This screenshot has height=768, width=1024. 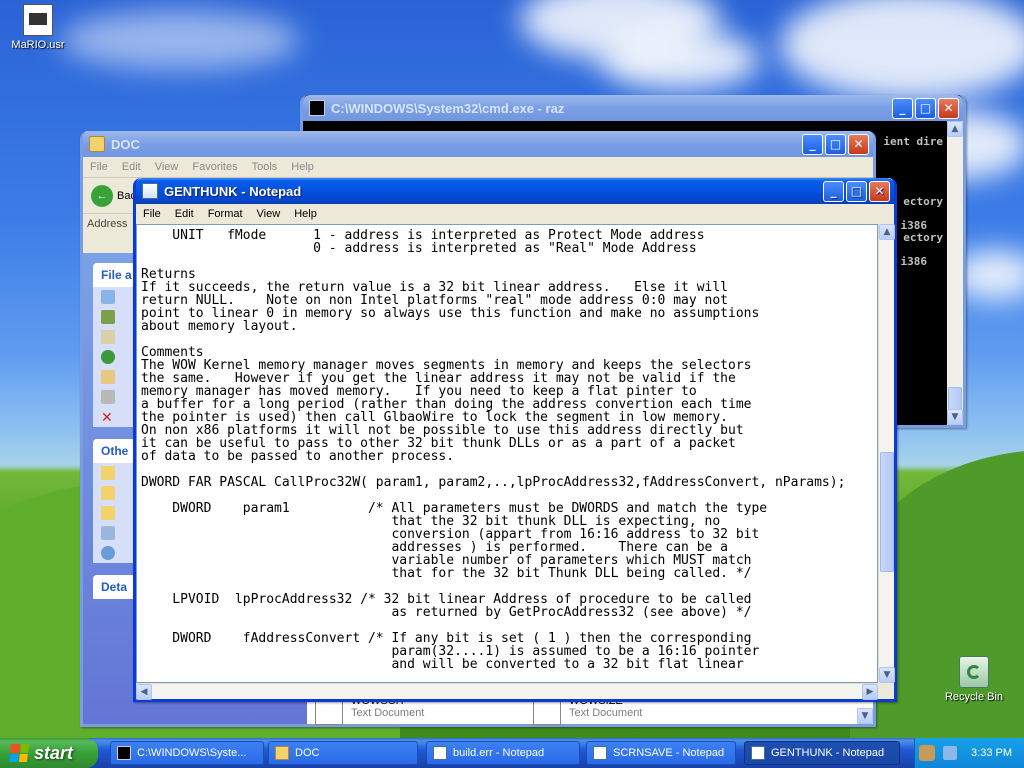 I want to click on window-title: DOC, so click(x=125, y=144).